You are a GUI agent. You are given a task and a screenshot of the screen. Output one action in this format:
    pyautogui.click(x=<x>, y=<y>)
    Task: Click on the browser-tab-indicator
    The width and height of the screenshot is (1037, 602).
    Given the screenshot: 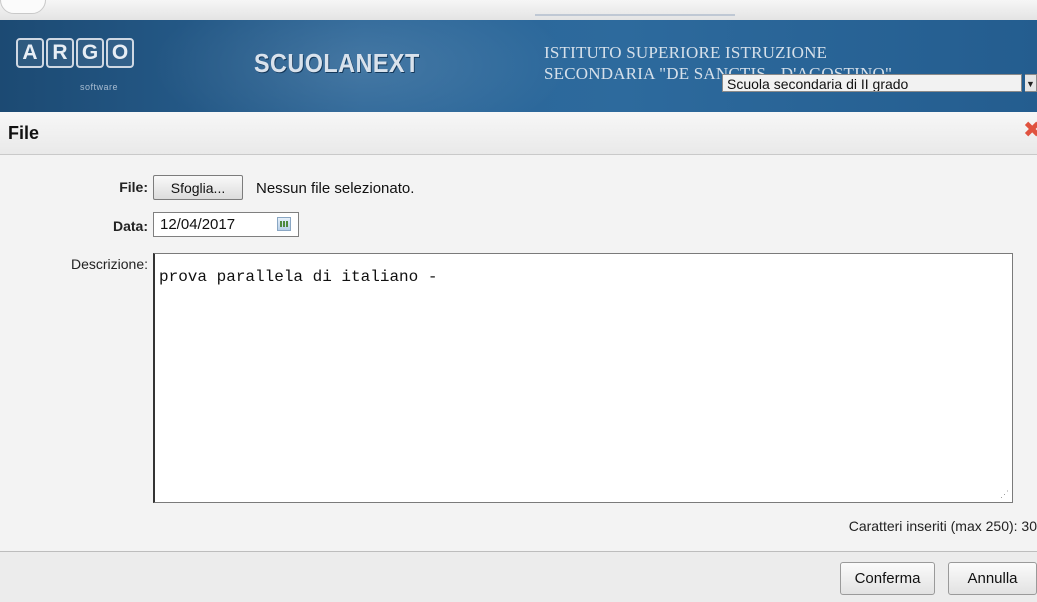 What is the action you would take?
    pyautogui.click(x=635, y=15)
    